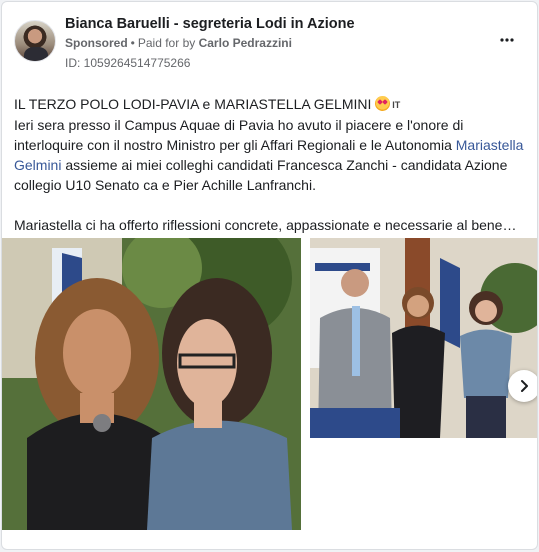  Describe the element at coordinates (96, 43) in the screenshot. I see `sponsored-label: Sponsored` at that location.